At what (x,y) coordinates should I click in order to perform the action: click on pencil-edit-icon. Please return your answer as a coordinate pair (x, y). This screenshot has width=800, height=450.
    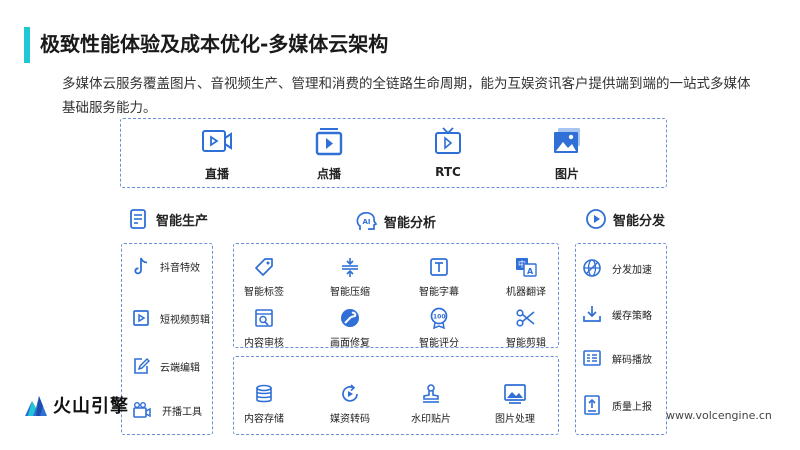
    Looking at the image, I should click on (142, 365).